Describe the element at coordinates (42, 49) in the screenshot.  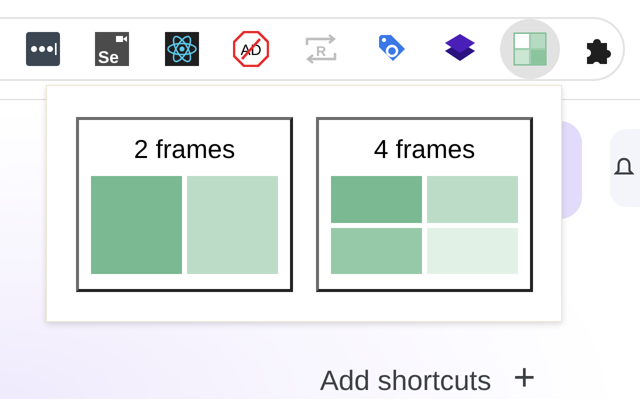
I see `dots-icon` at that location.